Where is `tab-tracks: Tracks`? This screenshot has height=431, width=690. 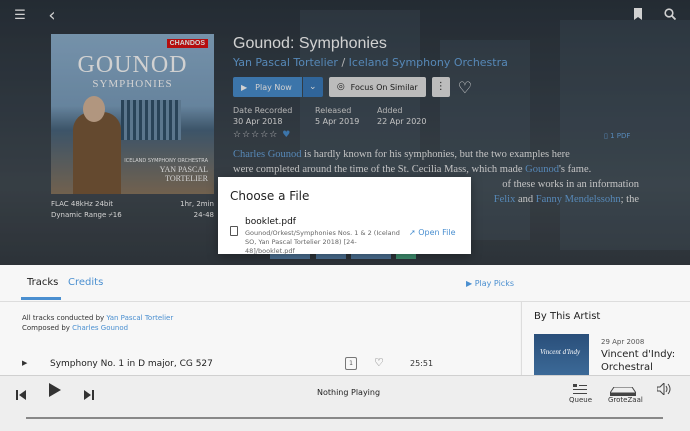 tab-tracks: Tracks is located at coordinates (42, 282).